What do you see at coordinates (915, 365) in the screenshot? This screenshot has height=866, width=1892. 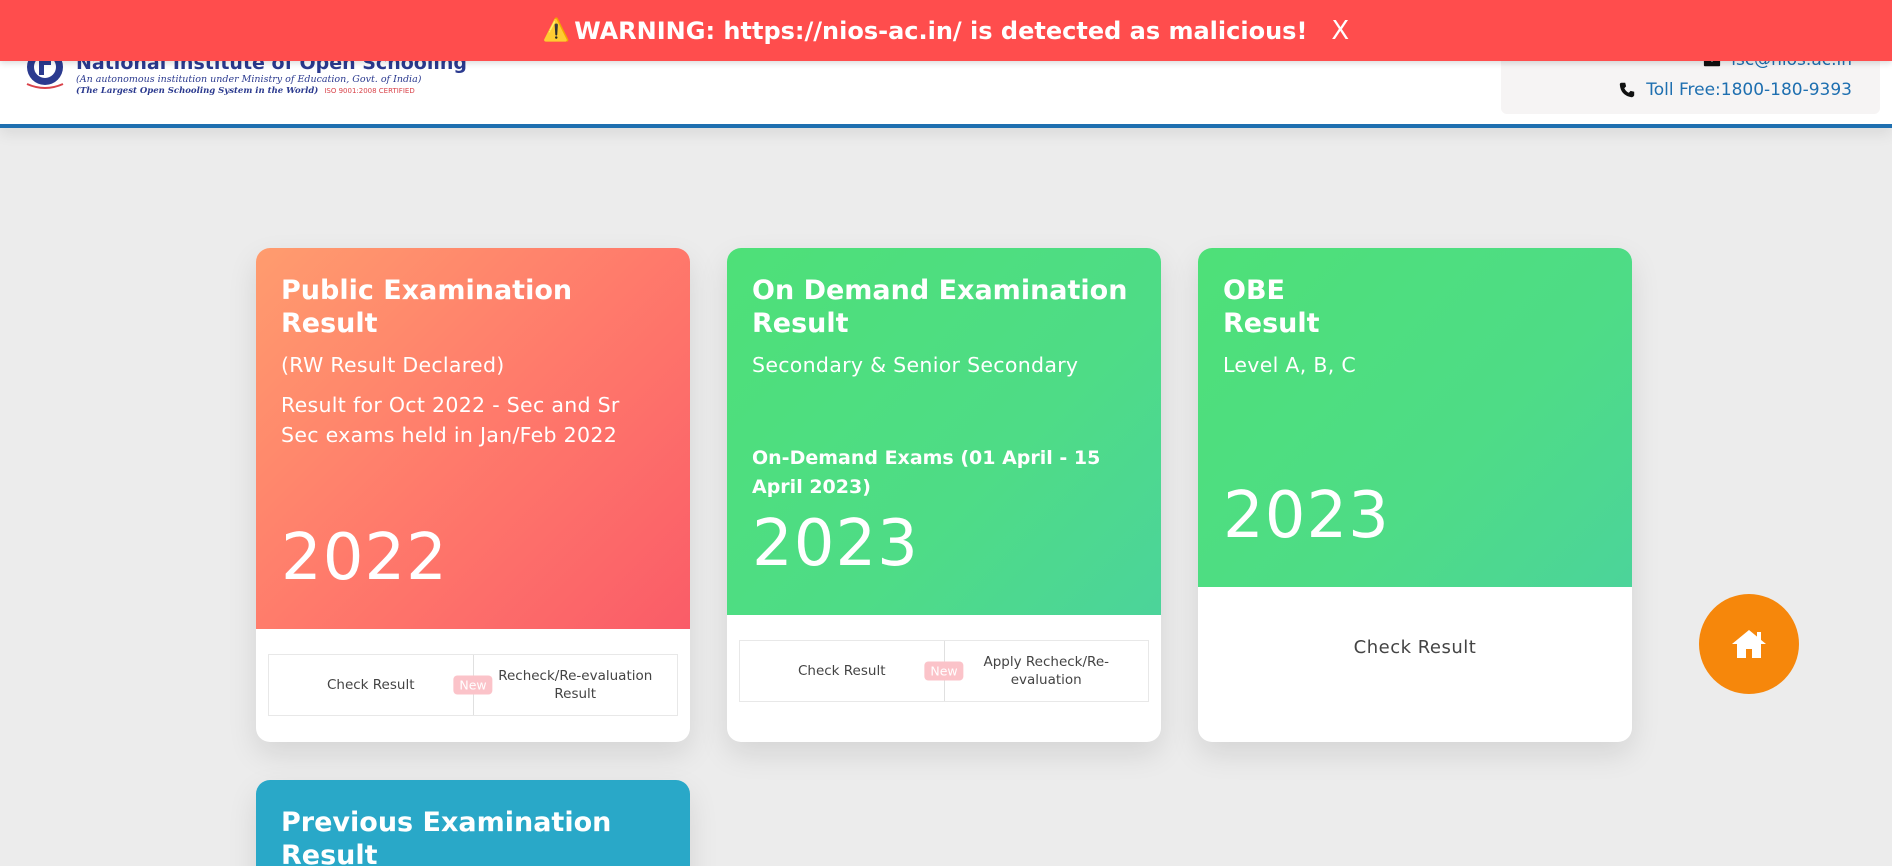 I see `card-subtitle: Secondary & Senior Secondary` at bounding box center [915, 365].